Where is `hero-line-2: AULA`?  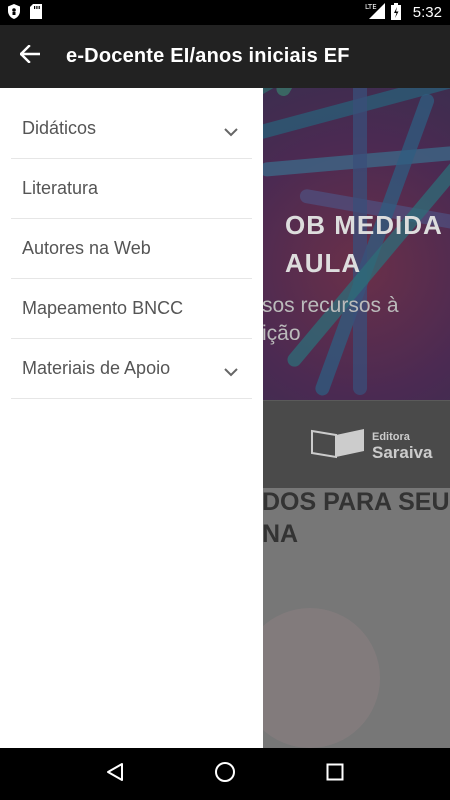 hero-line-2: AULA is located at coordinates (323, 263).